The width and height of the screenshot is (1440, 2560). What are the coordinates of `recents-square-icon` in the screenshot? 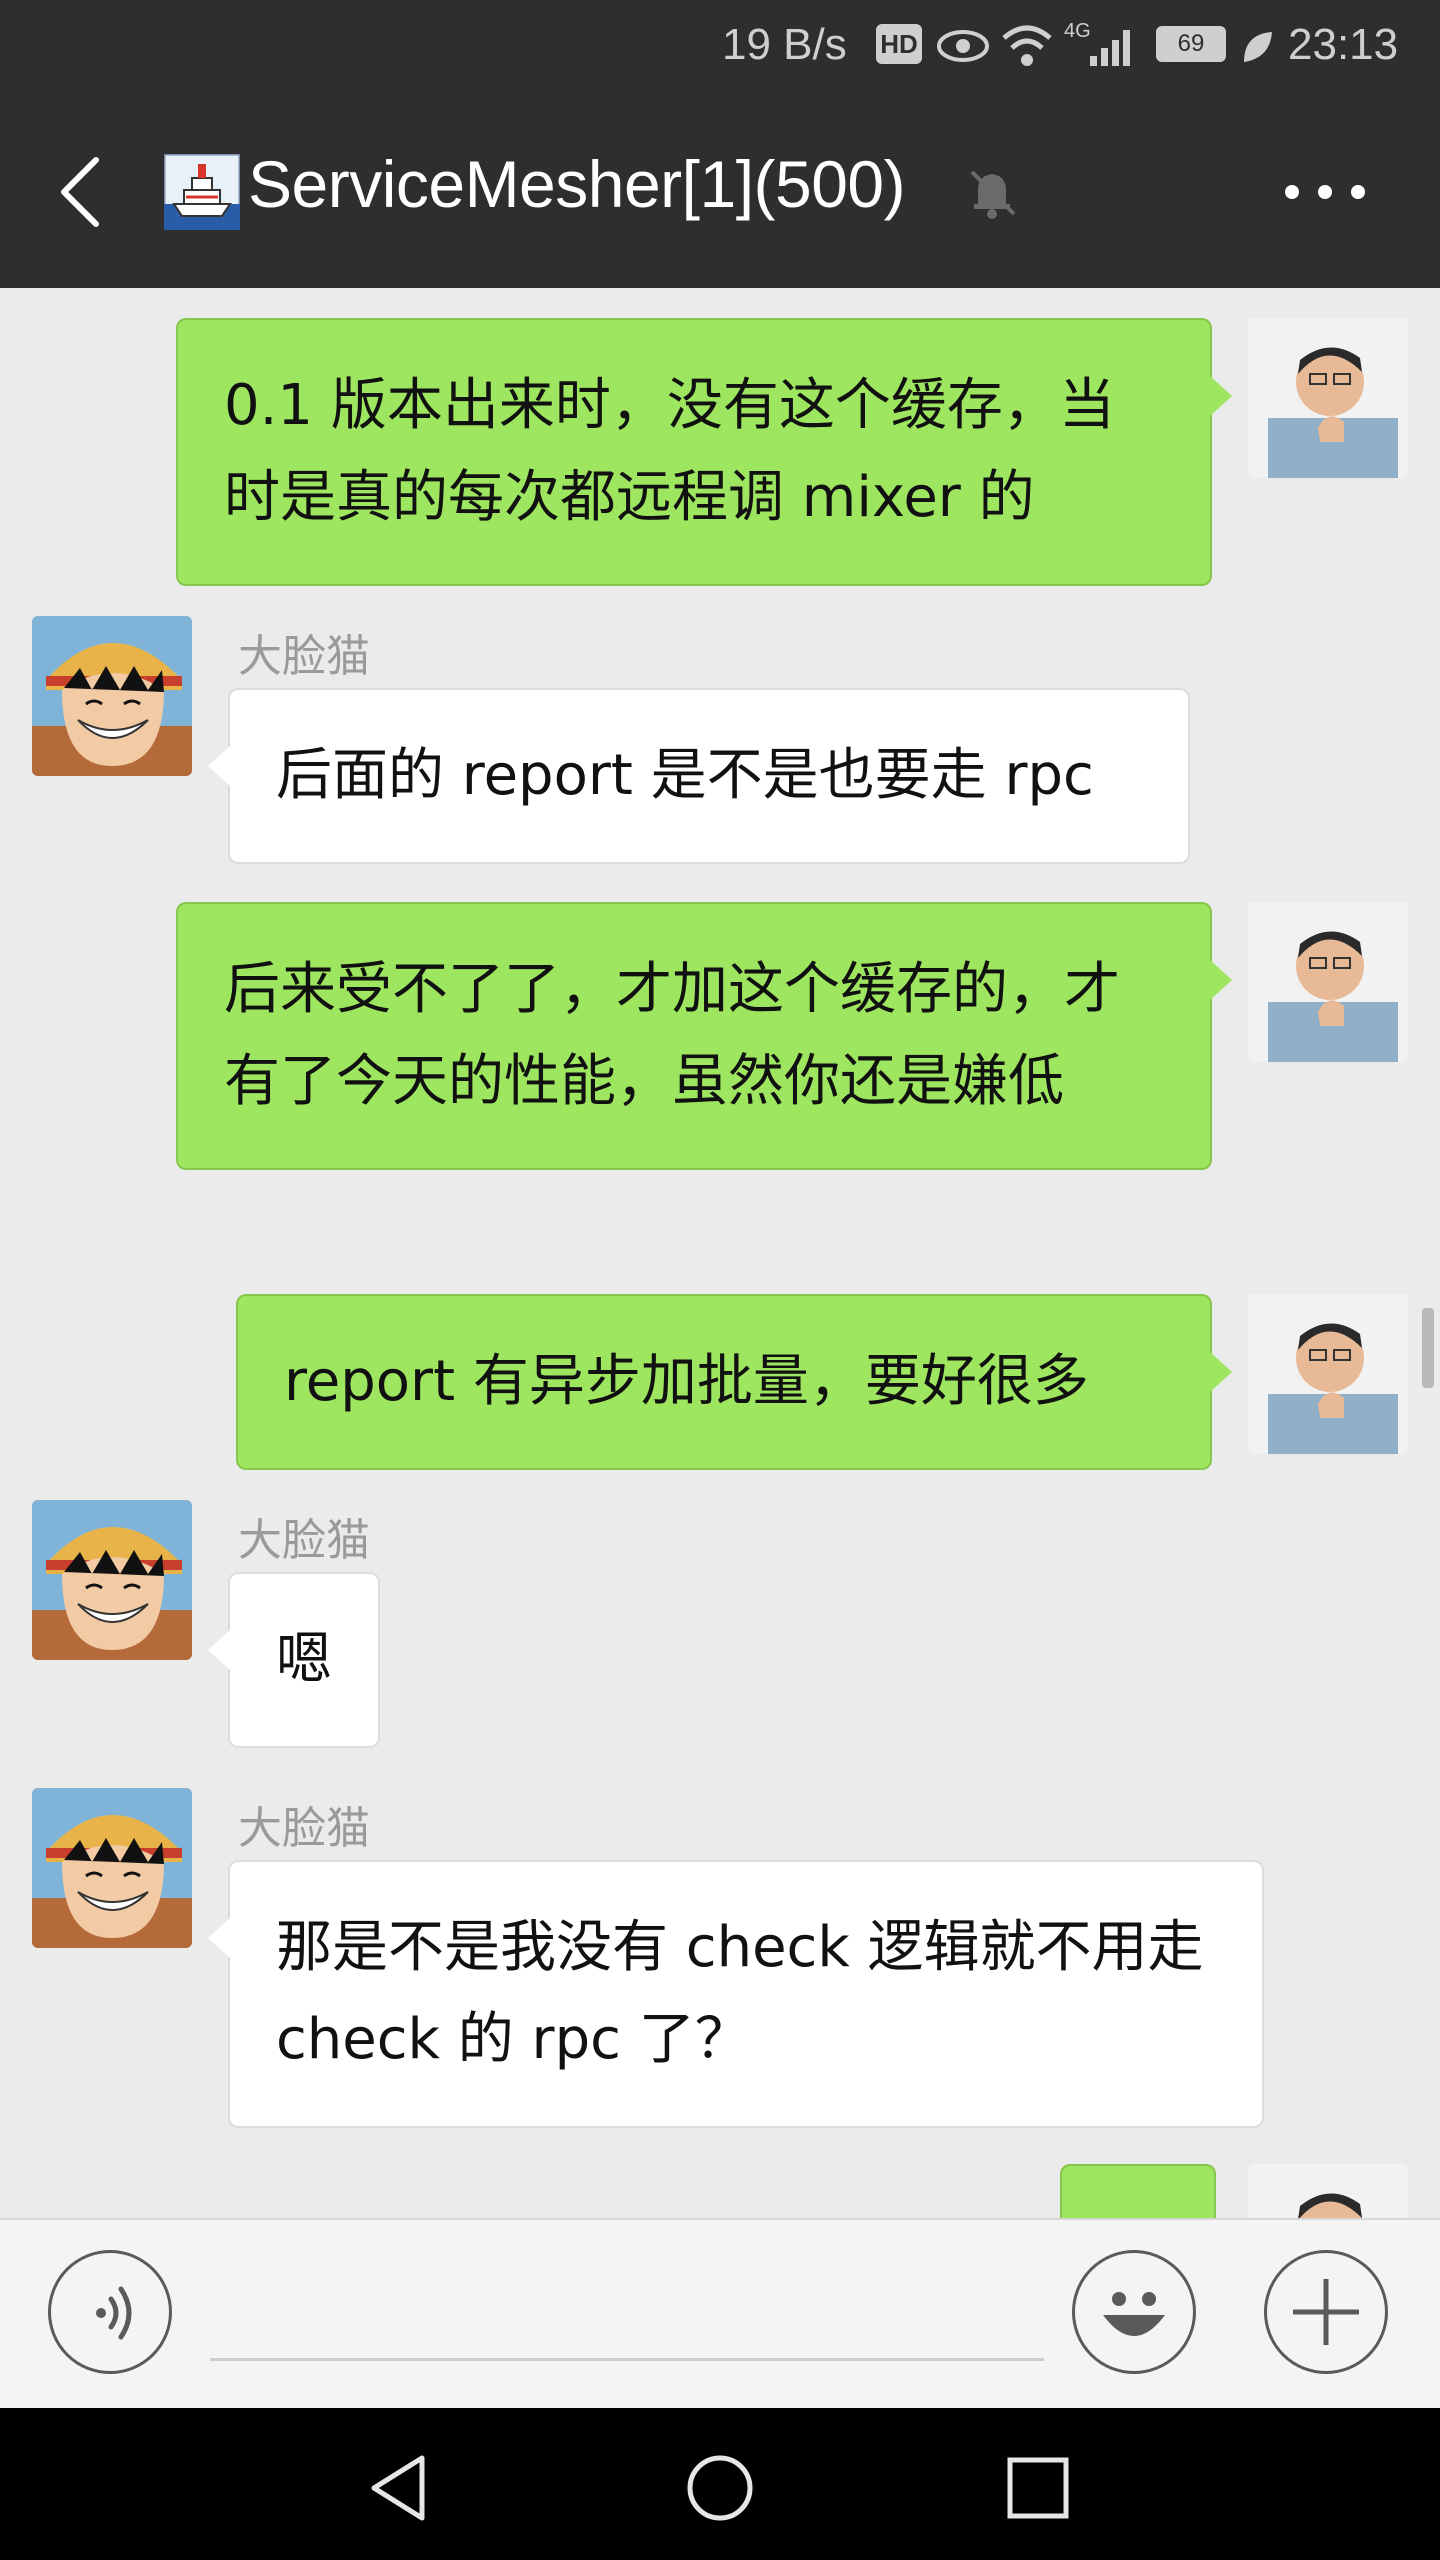 It's located at (1038, 2488).